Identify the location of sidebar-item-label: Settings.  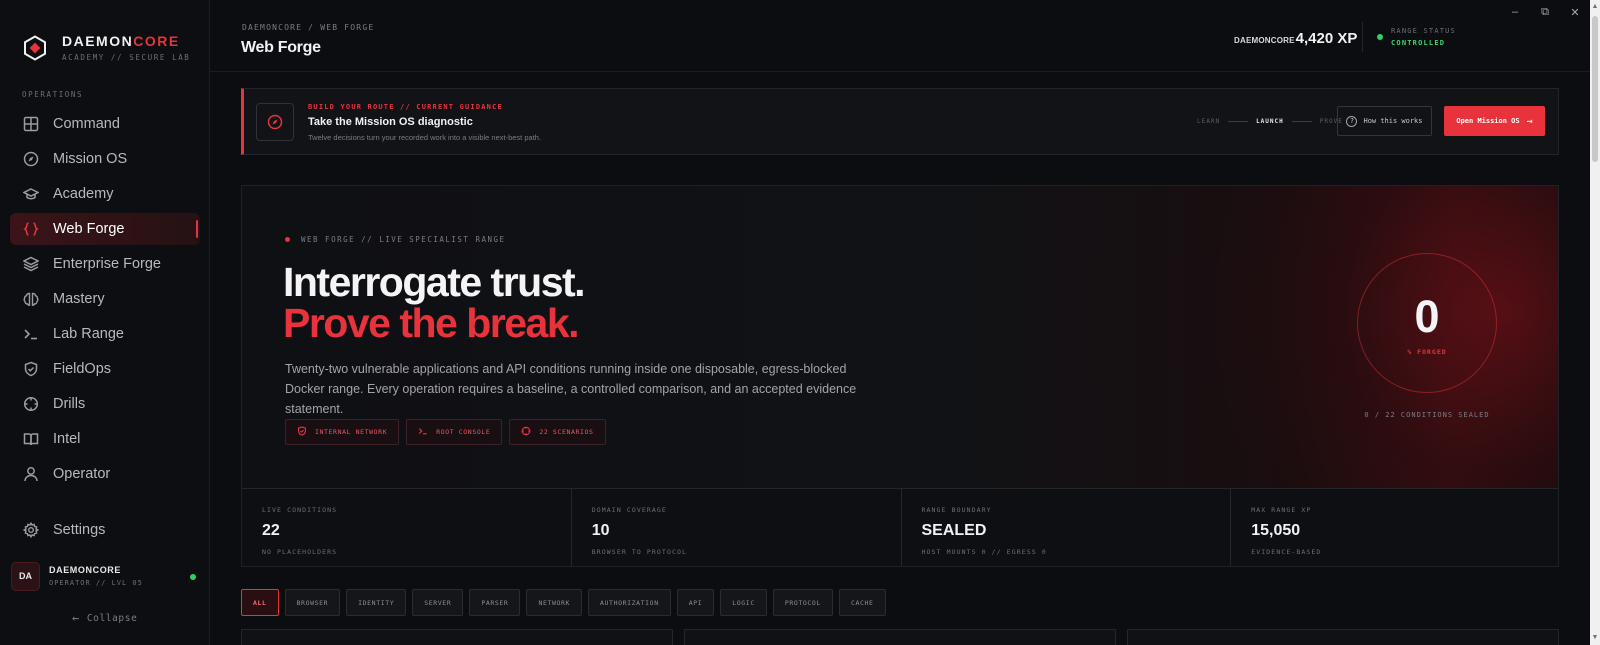
(79, 530).